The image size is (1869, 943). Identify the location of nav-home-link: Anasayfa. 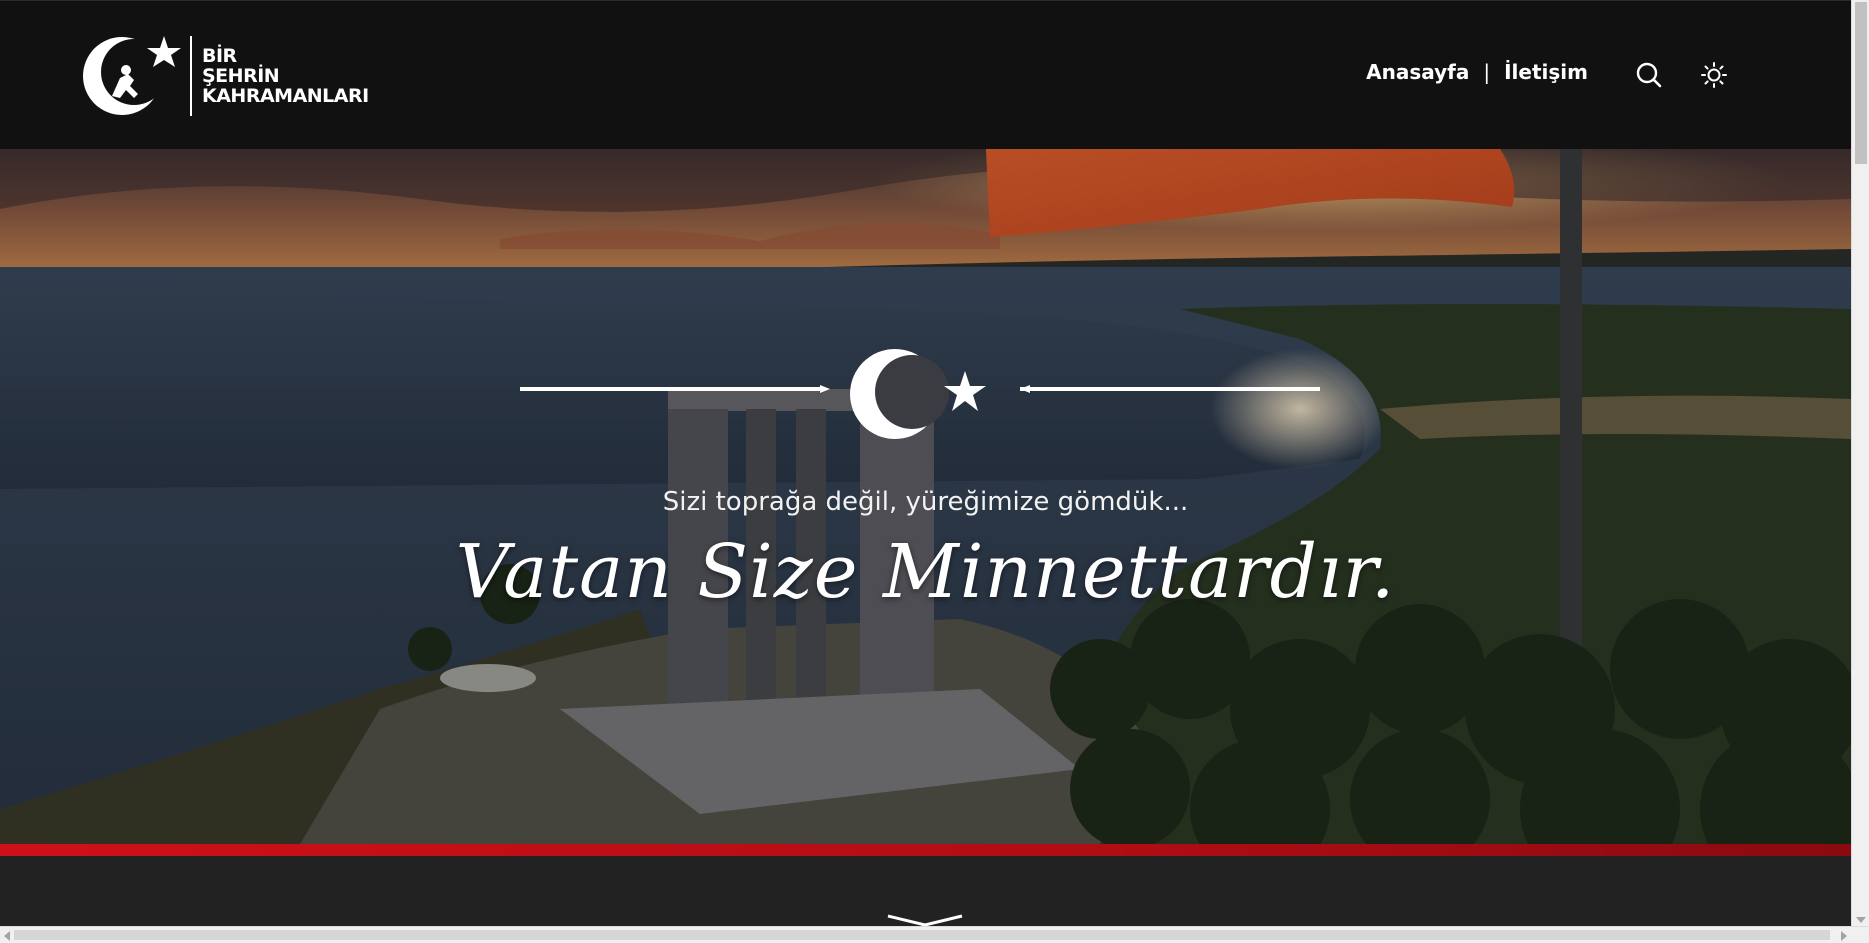
(1417, 72).